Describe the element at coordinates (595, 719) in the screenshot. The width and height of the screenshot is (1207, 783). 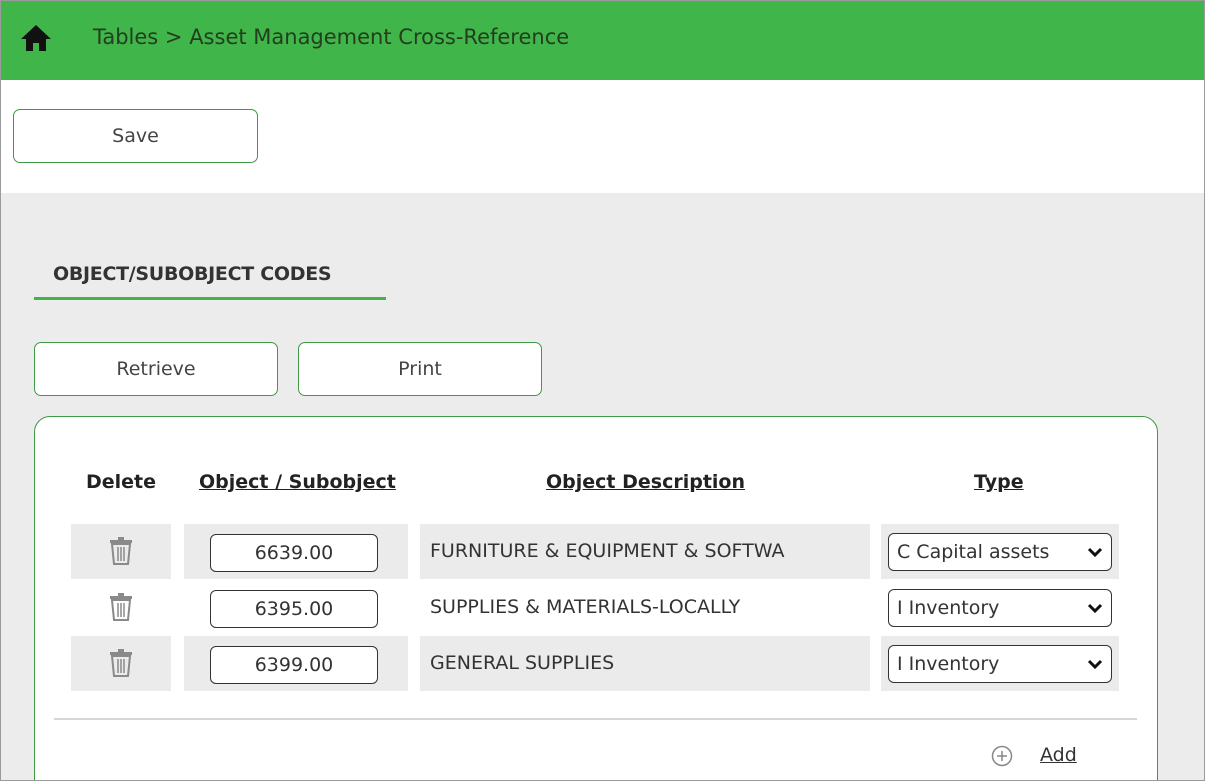
I see `divider` at that location.